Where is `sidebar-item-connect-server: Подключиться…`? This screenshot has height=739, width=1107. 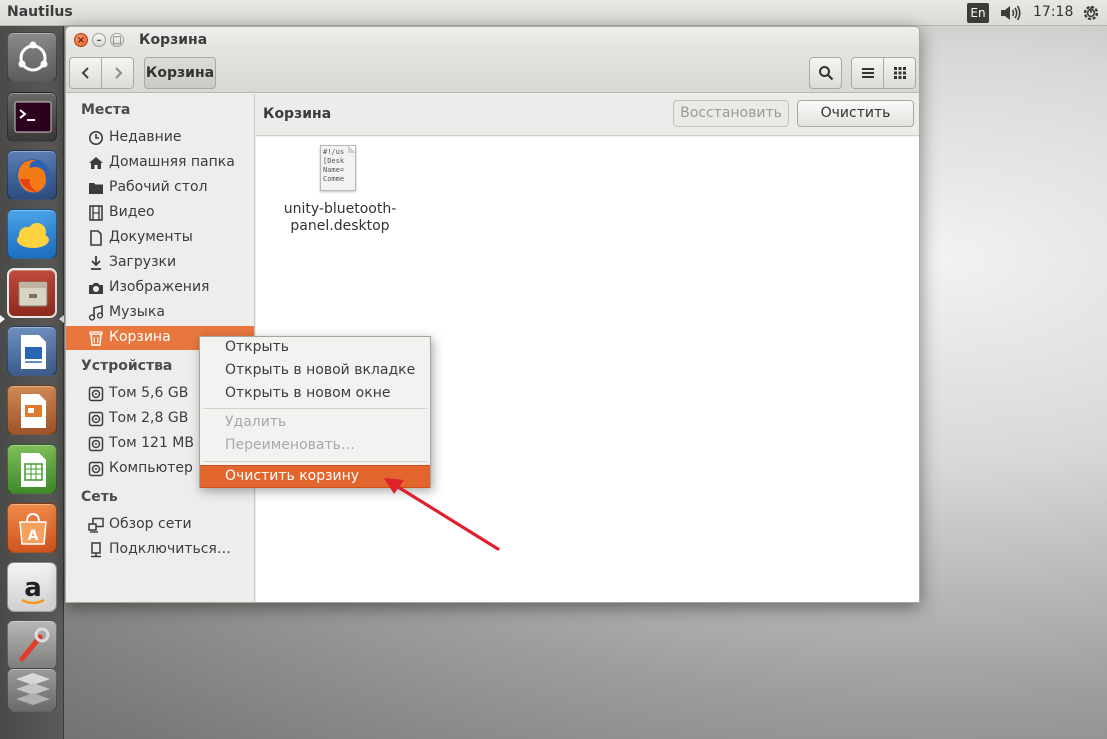
sidebar-item-connect-server: Подключиться… is located at coordinates (160, 550).